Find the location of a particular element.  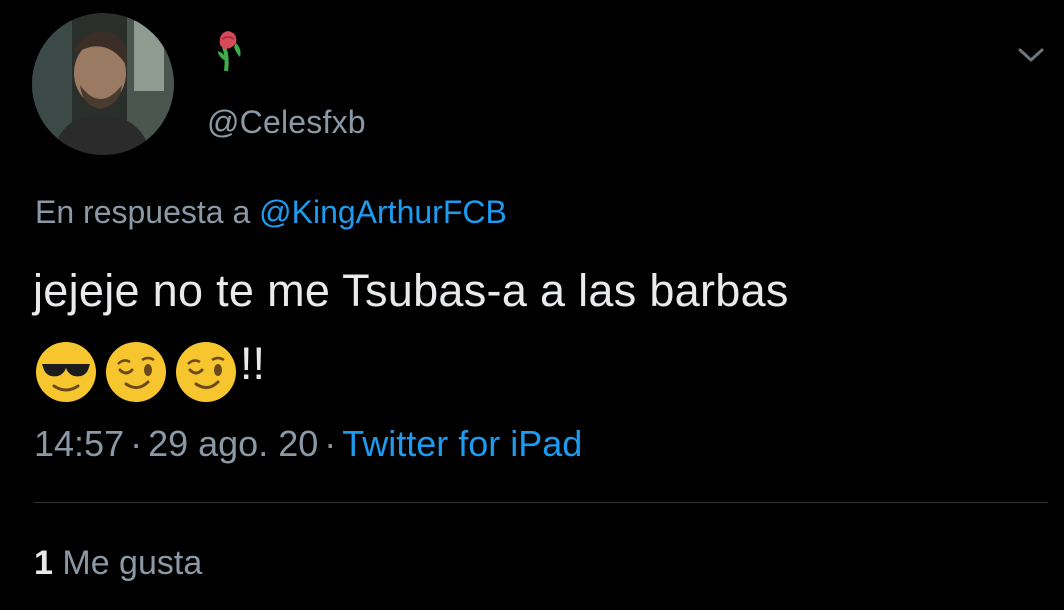

tweet-date: 29 ago. 20 is located at coordinates (233, 443).